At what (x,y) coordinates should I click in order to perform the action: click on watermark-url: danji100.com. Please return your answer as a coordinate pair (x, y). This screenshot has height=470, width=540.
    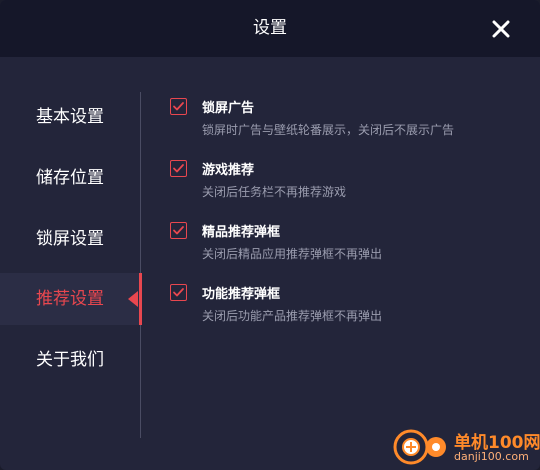
    Looking at the image, I should click on (491, 456).